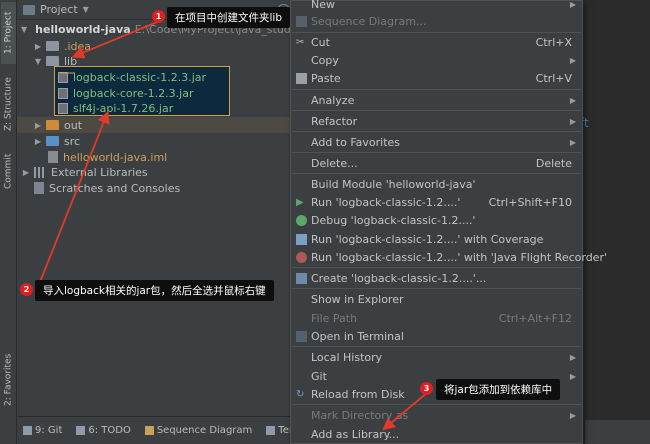 This screenshot has width=650, height=444. I want to click on tree-item-label: slf4j-api-1.7.26.jar, so click(123, 108).